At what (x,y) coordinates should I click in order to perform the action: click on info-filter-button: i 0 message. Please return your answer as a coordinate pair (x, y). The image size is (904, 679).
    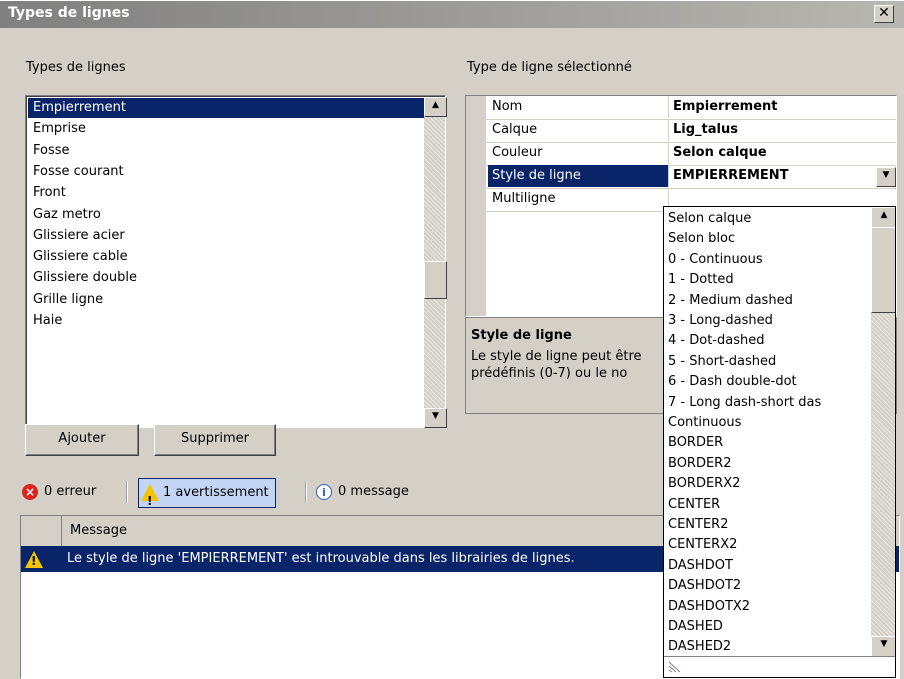
    Looking at the image, I should click on (364, 492).